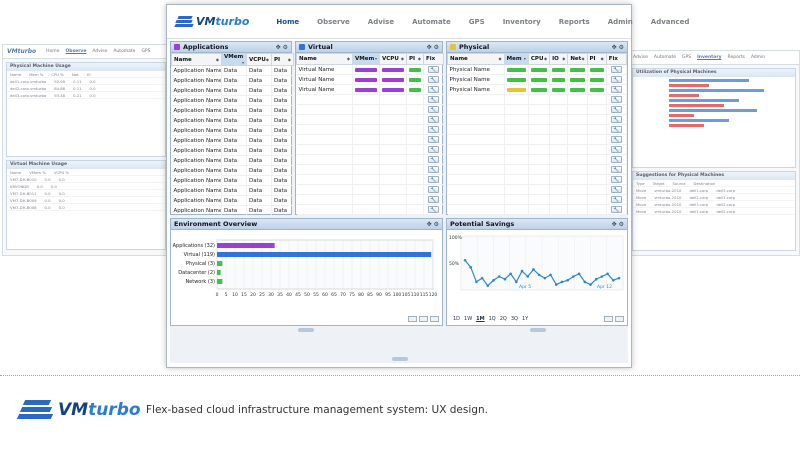 The image size is (800, 450). I want to click on physical-col-mem: Mem ▾, so click(516, 59).